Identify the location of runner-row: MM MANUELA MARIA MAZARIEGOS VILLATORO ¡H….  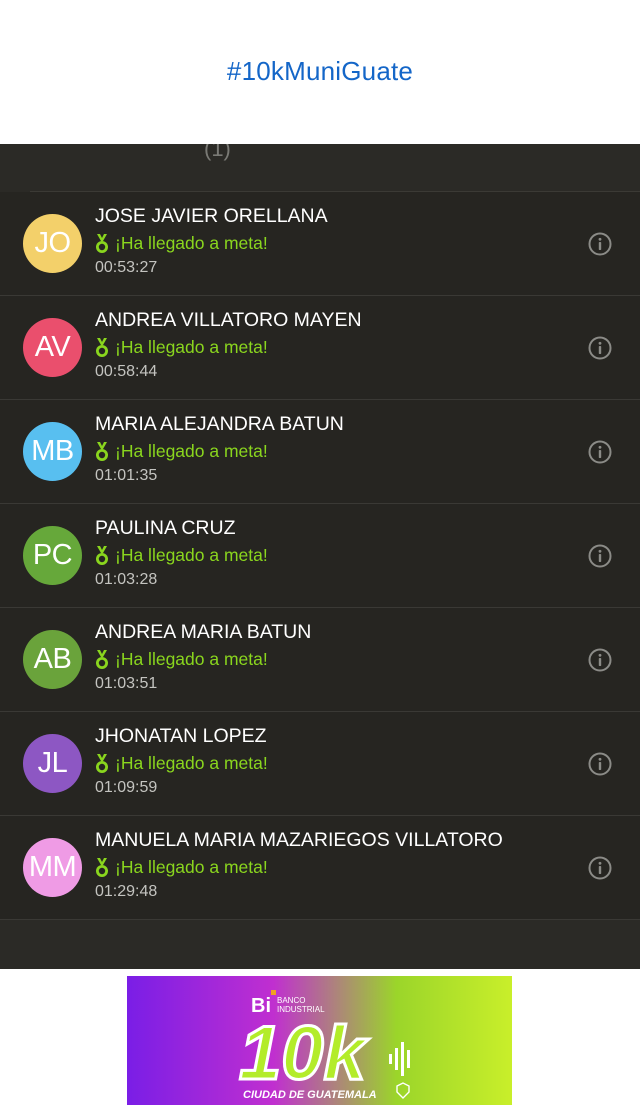
(320, 868).